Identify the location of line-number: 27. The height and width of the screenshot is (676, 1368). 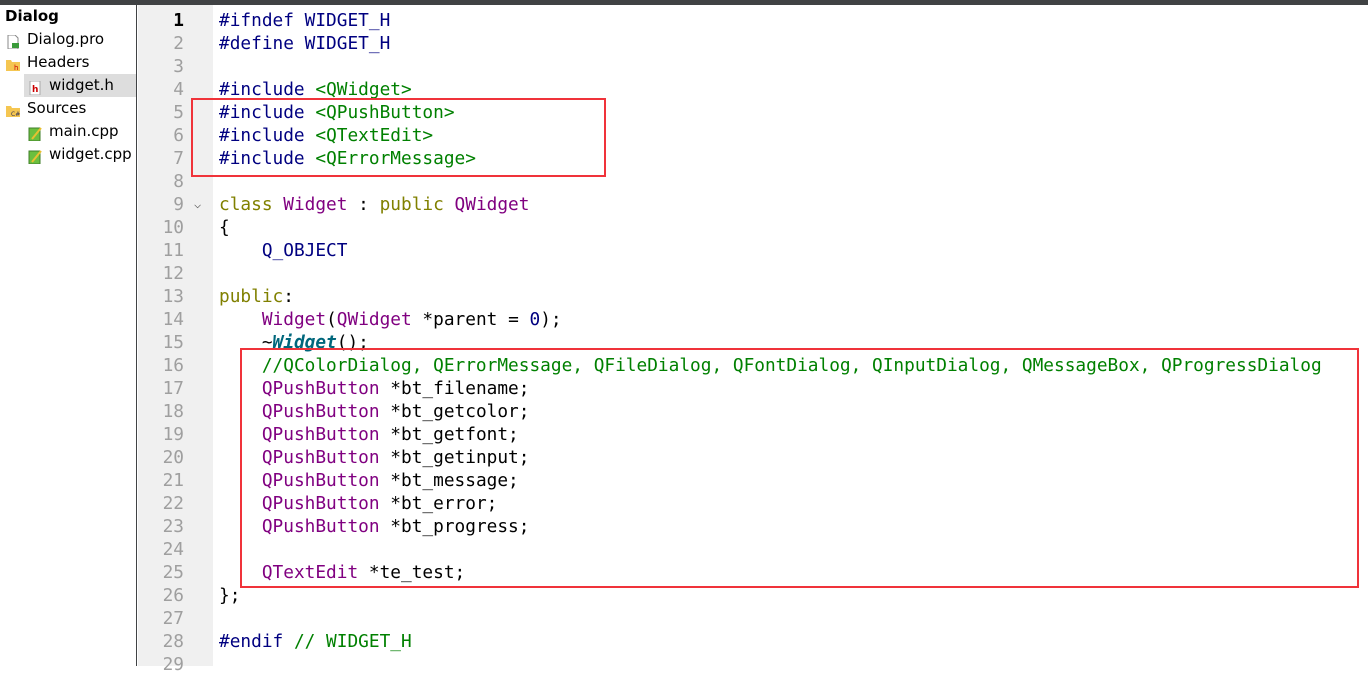
(173, 618).